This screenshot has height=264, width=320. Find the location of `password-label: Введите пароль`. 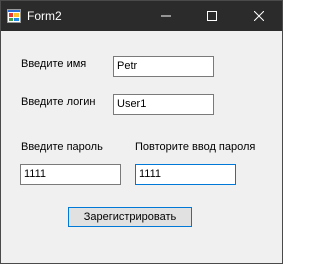

password-label: Введите пароль is located at coordinates (62, 147).